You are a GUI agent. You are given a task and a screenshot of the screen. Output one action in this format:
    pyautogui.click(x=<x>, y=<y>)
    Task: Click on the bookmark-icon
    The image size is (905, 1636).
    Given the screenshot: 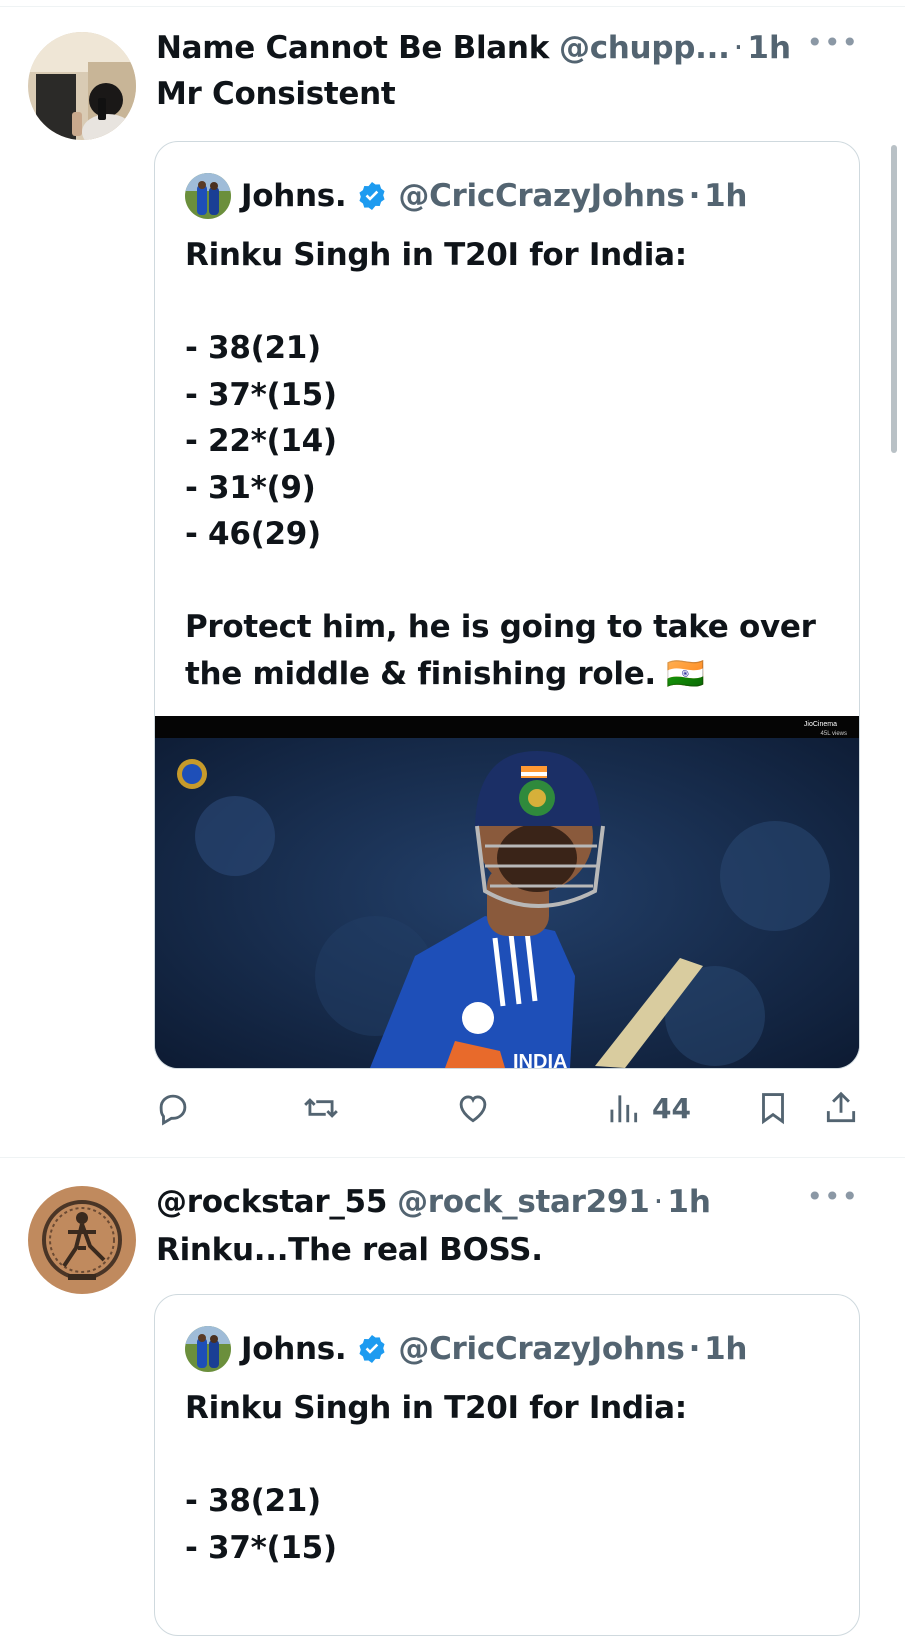 What is the action you would take?
    pyautogui.click(x=773, y=1109)
    